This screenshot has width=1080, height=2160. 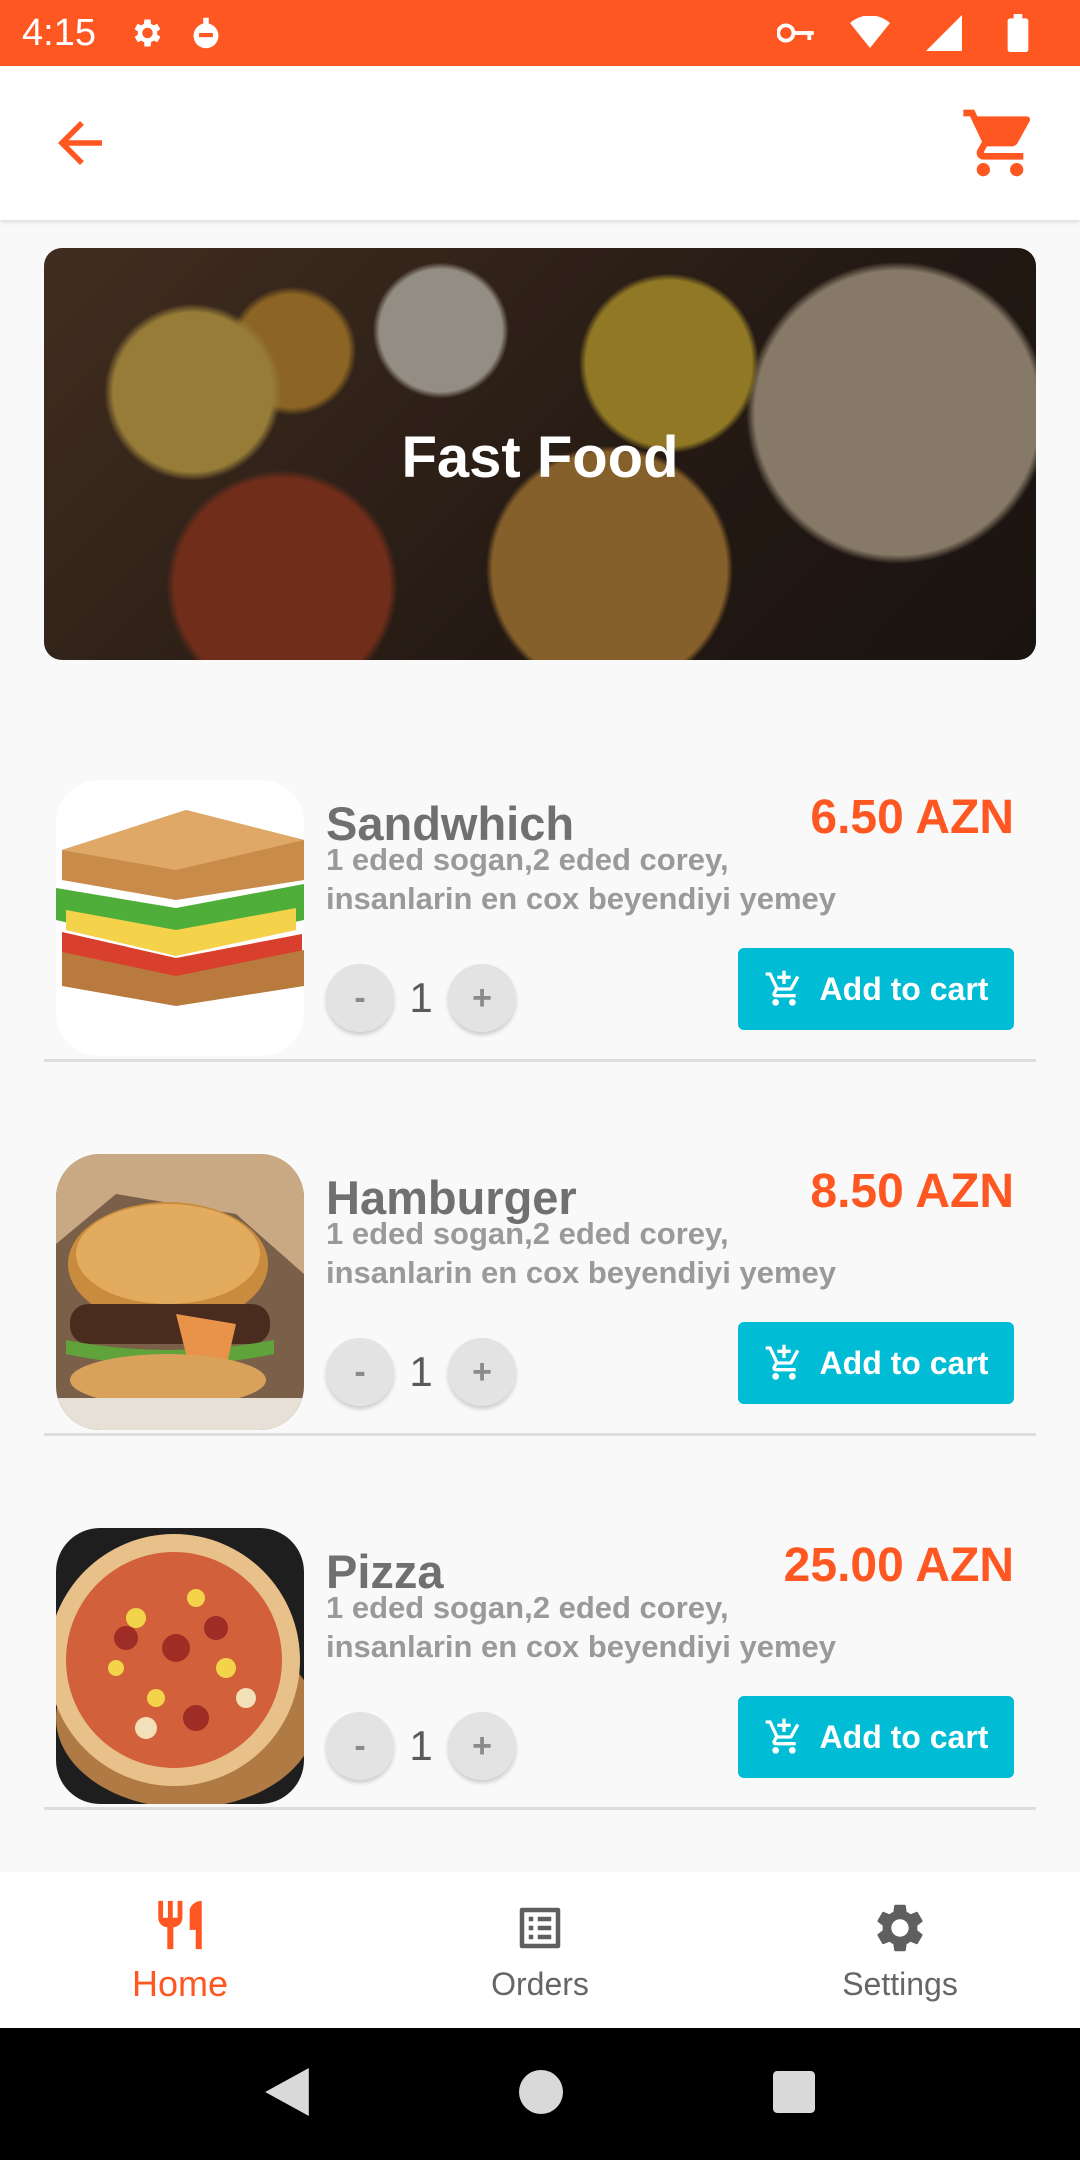 I want to click on signal-icon, so click(x=944, y=33).